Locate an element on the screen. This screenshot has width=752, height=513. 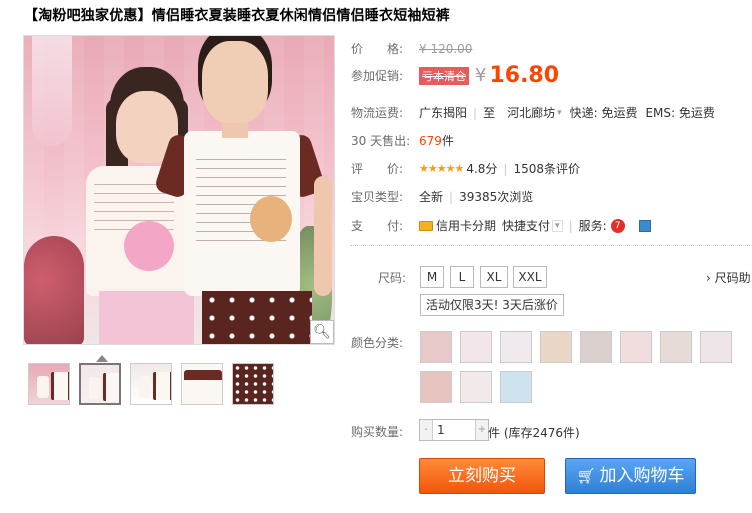
ship-from: 广东揭阳 is located at coordinates (443, 113).